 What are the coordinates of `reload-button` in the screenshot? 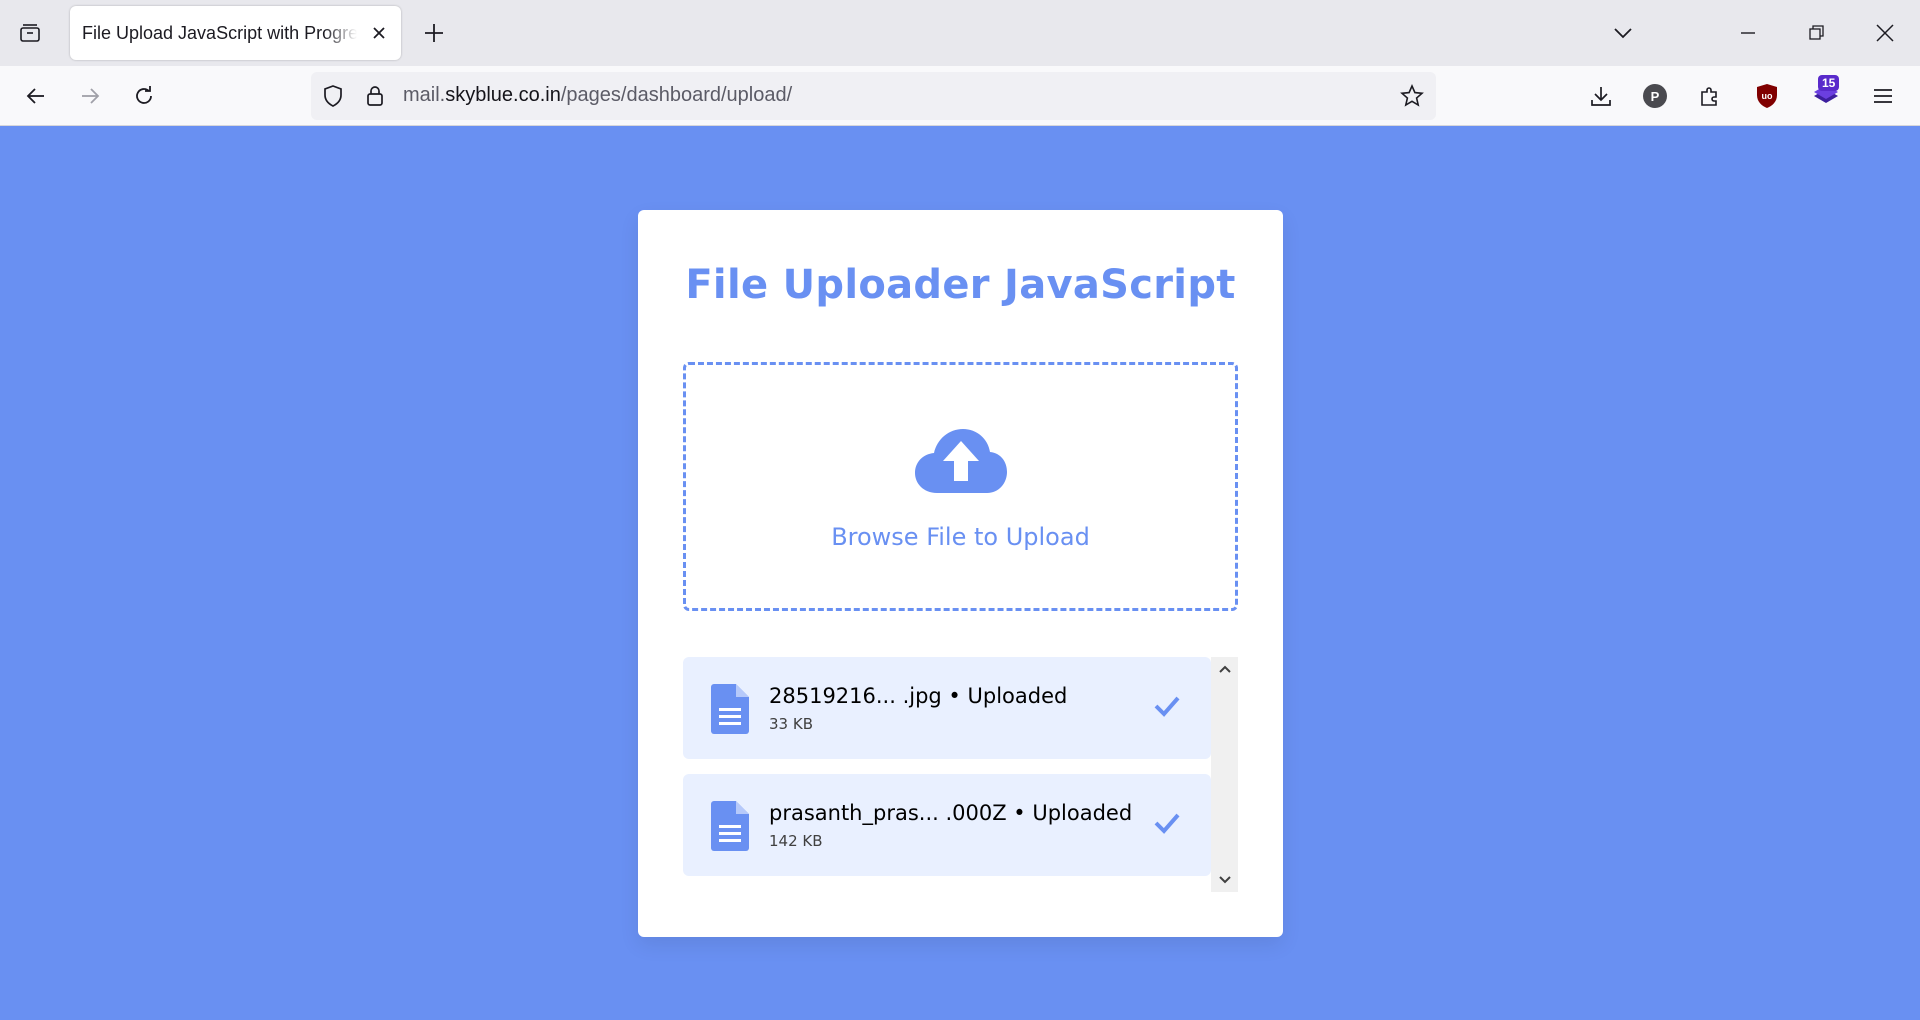 It's located at (144, 96).